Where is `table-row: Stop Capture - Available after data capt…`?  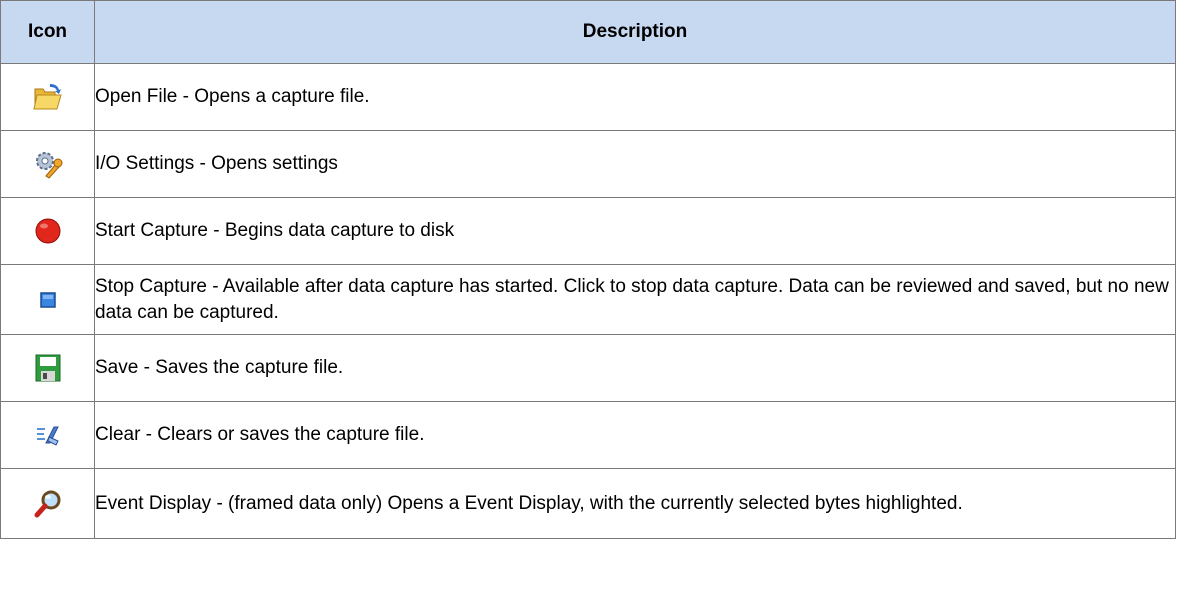 table-row: Stop Capture - Available after data capt… is located at coordinates (588, 299).